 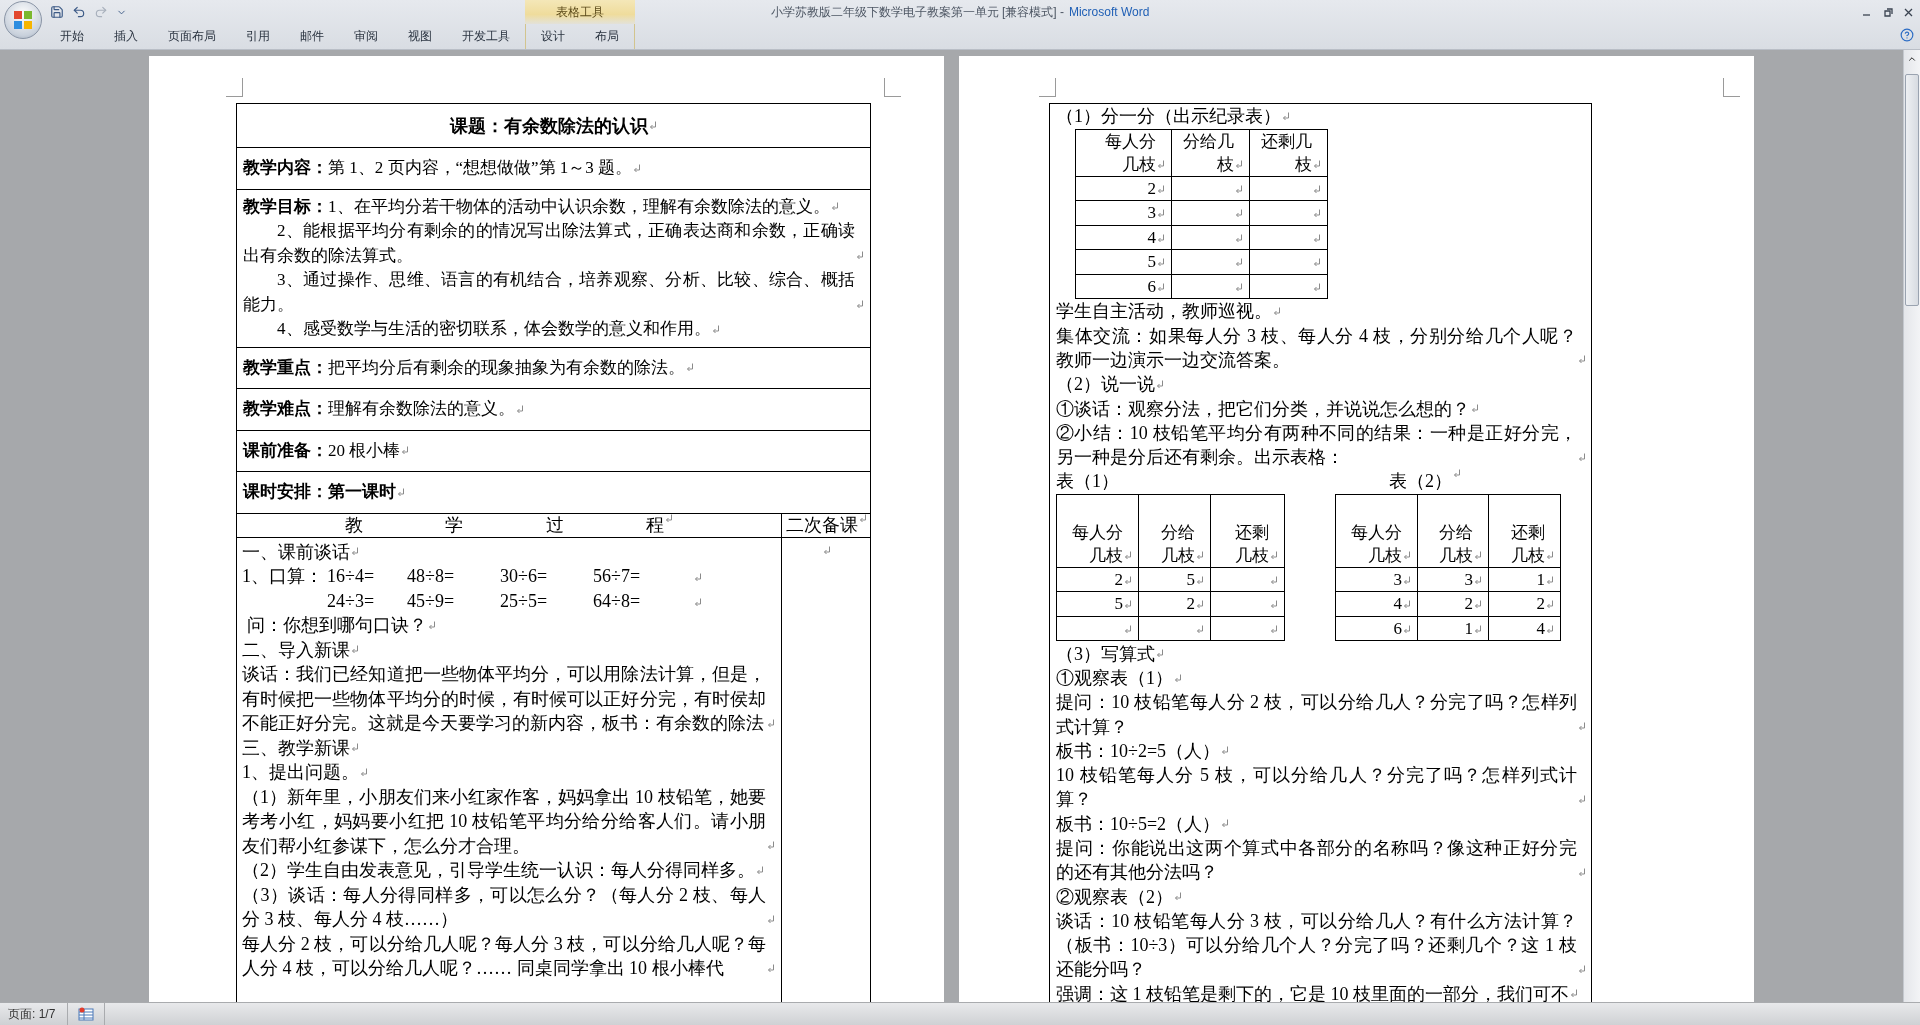 What do you see at coordinates (79, 12) in the screenshot?
I see `undo-icon` at bounding box center [79, 12].